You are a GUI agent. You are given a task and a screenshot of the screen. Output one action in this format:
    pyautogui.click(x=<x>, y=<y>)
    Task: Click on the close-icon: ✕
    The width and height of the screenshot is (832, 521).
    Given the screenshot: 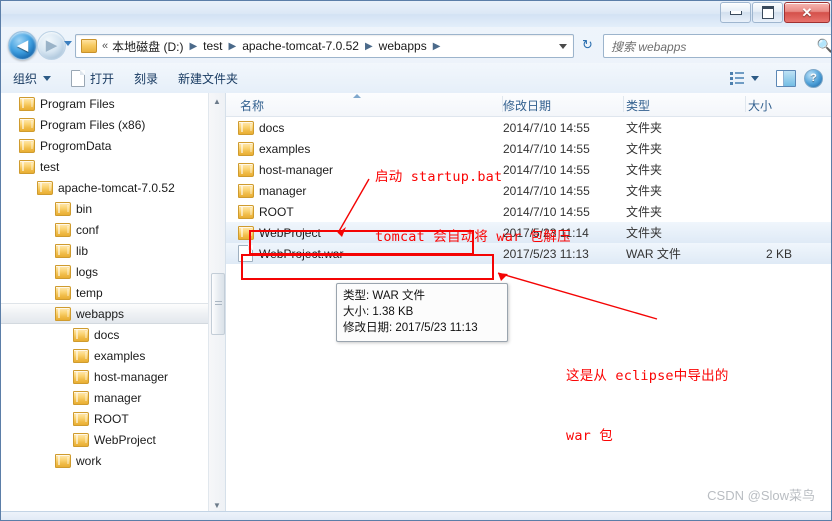 What is the action you would take?
    pyautogui.click(x=807, y=12)
    